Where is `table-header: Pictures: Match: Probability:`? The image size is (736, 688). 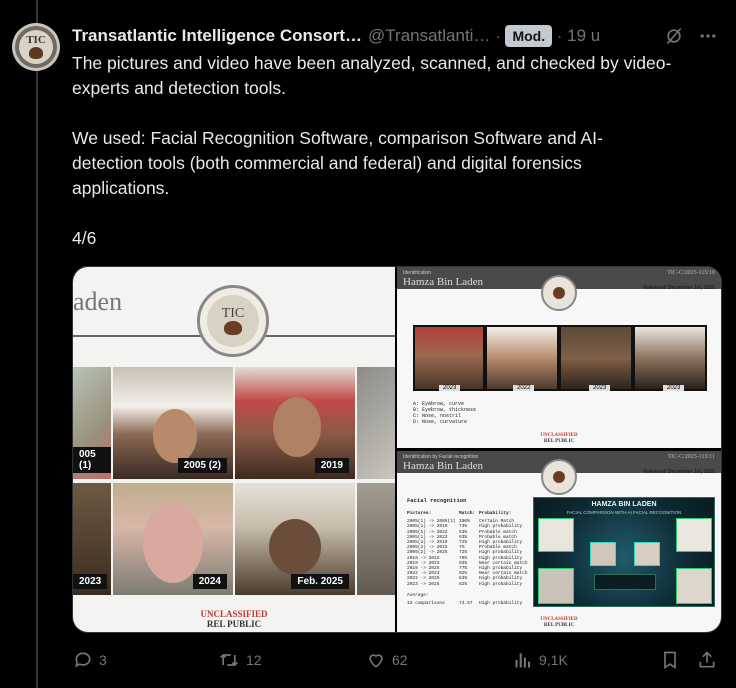 table-header: Pictures: Match: Probability: is located at coordinates (471, 513).